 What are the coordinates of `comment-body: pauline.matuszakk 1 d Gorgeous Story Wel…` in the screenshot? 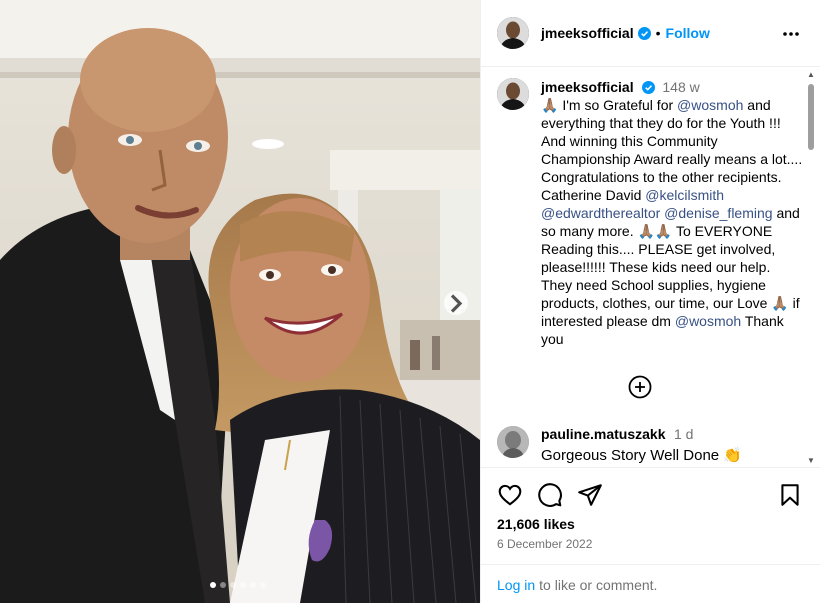 It's located at (641, 445).